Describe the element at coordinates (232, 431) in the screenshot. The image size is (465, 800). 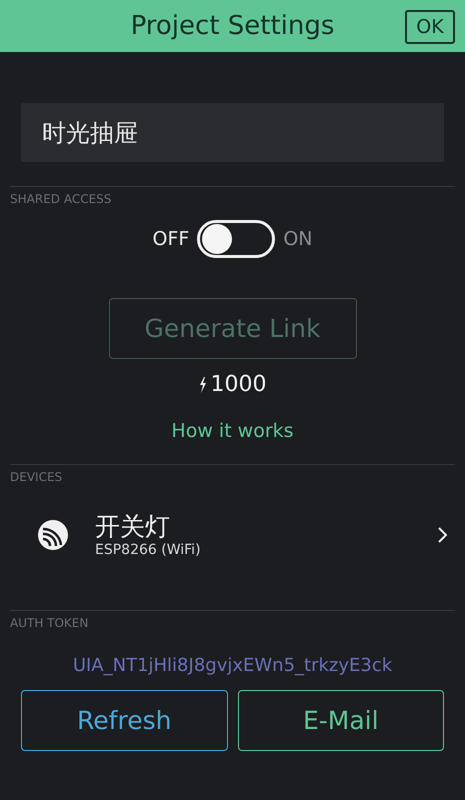
I see `how-it-works-link: How it works` at that location.